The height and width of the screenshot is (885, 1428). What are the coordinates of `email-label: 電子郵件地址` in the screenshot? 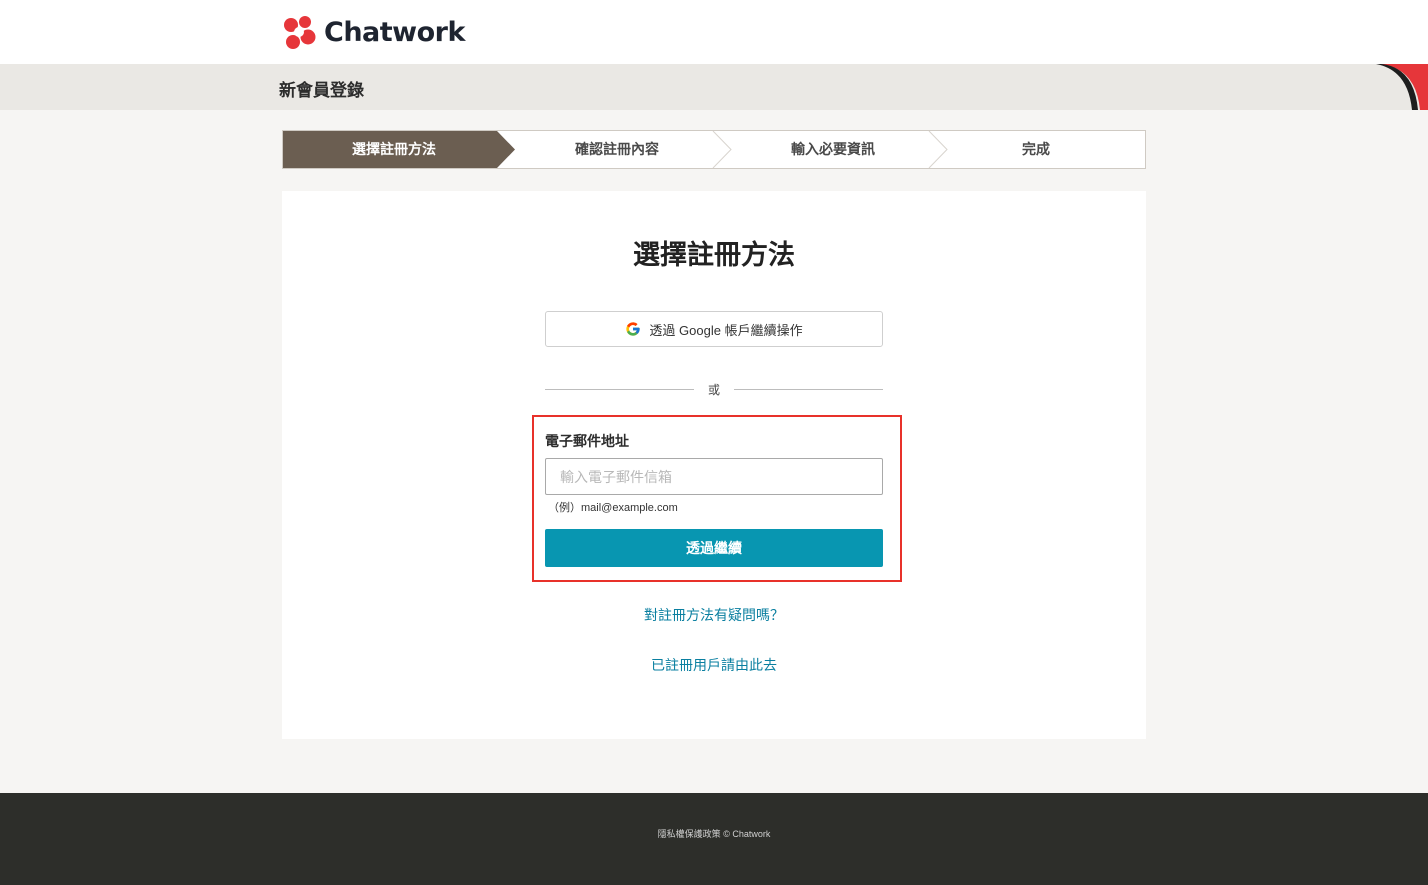 It's located at (587, 441).